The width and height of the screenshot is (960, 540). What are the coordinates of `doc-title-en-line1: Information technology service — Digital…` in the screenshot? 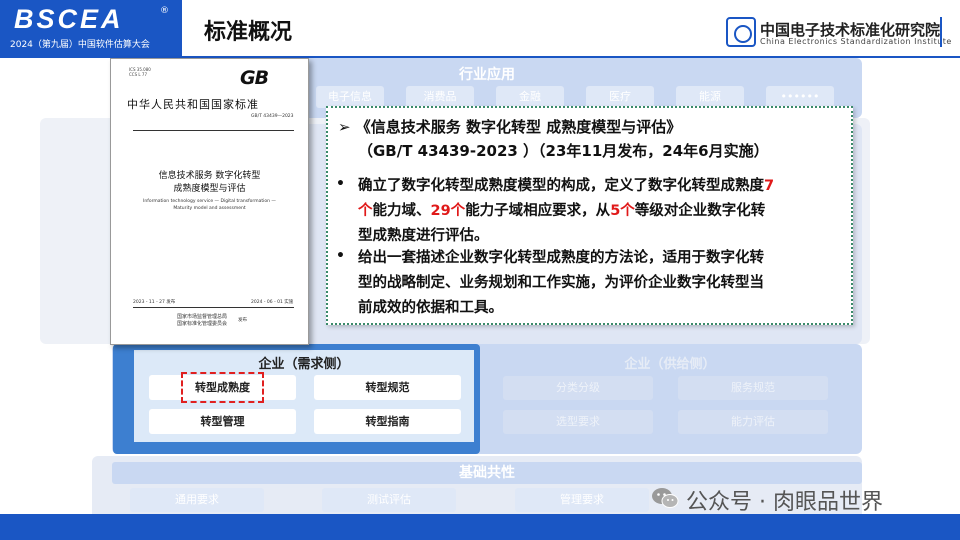 It's located at (209, 201).